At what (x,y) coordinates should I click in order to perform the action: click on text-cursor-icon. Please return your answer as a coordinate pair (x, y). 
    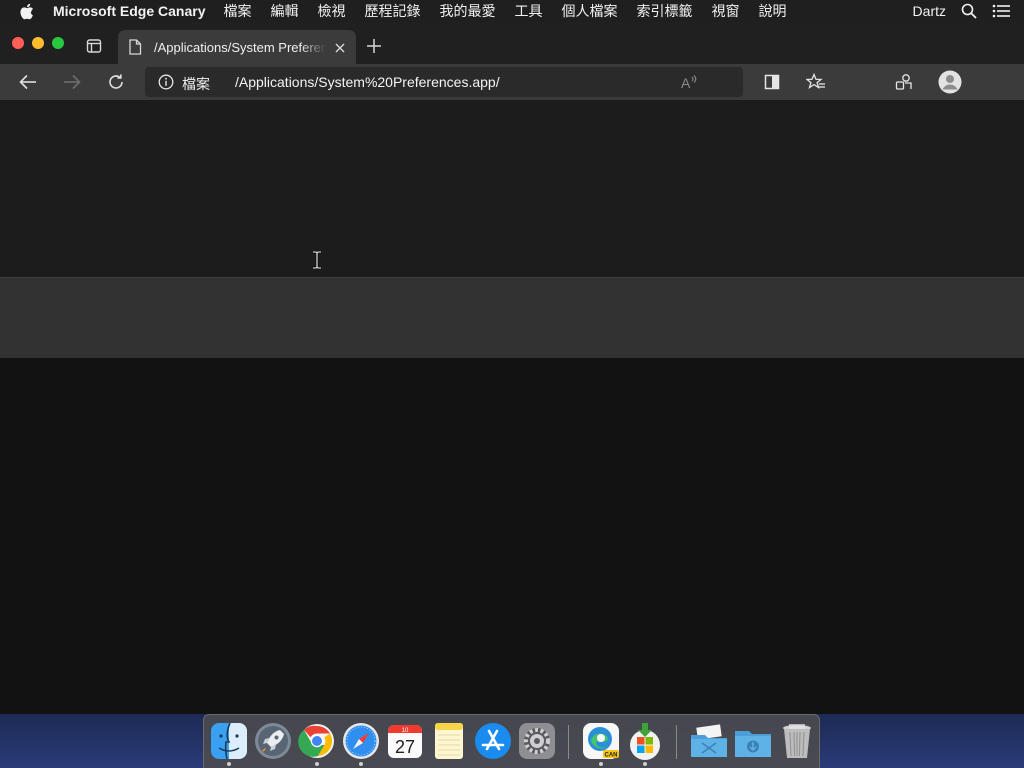
    Looking at the image, I should click on (317, 260).